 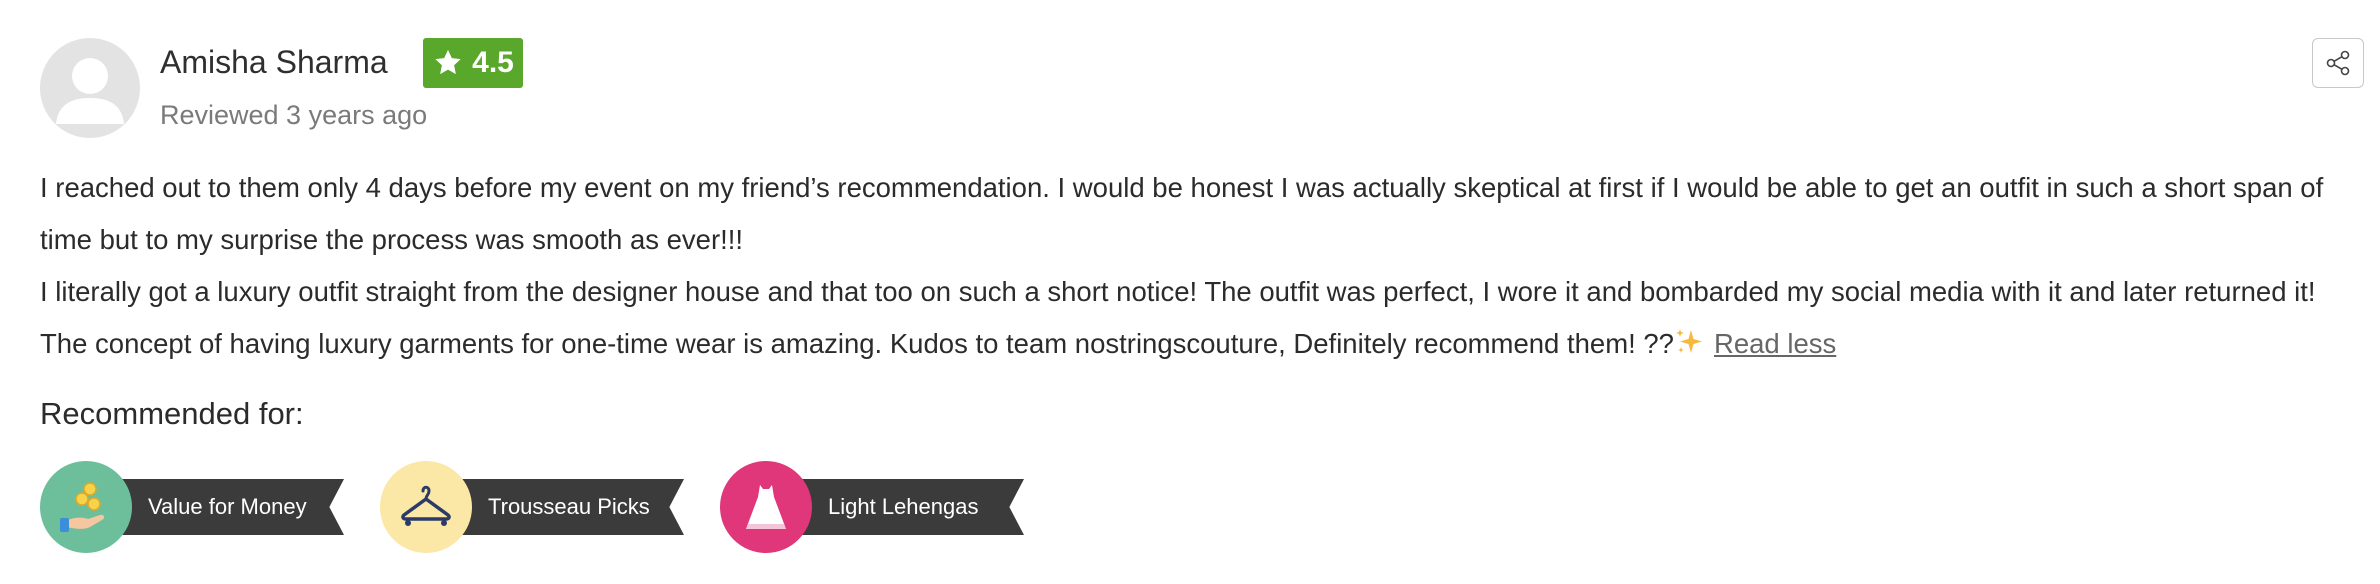 I want to click on reviewer-name: Amisha Sharma, so click(x=274, y=62).